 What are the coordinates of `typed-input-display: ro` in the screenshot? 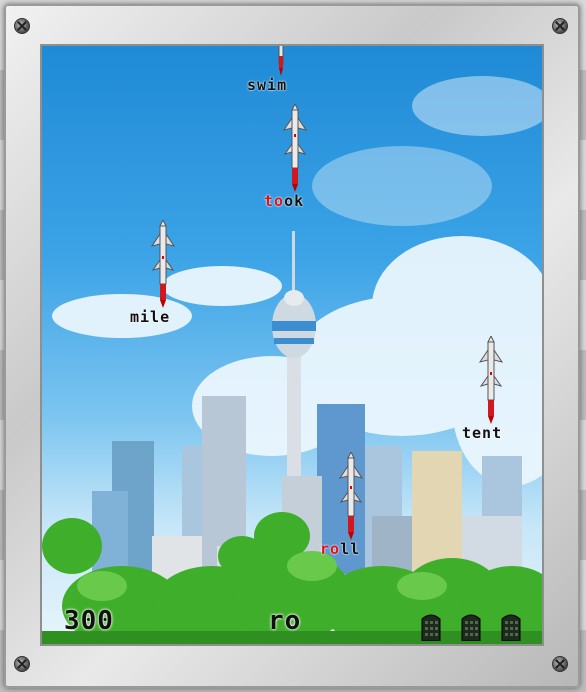 It's located at (285, 621).